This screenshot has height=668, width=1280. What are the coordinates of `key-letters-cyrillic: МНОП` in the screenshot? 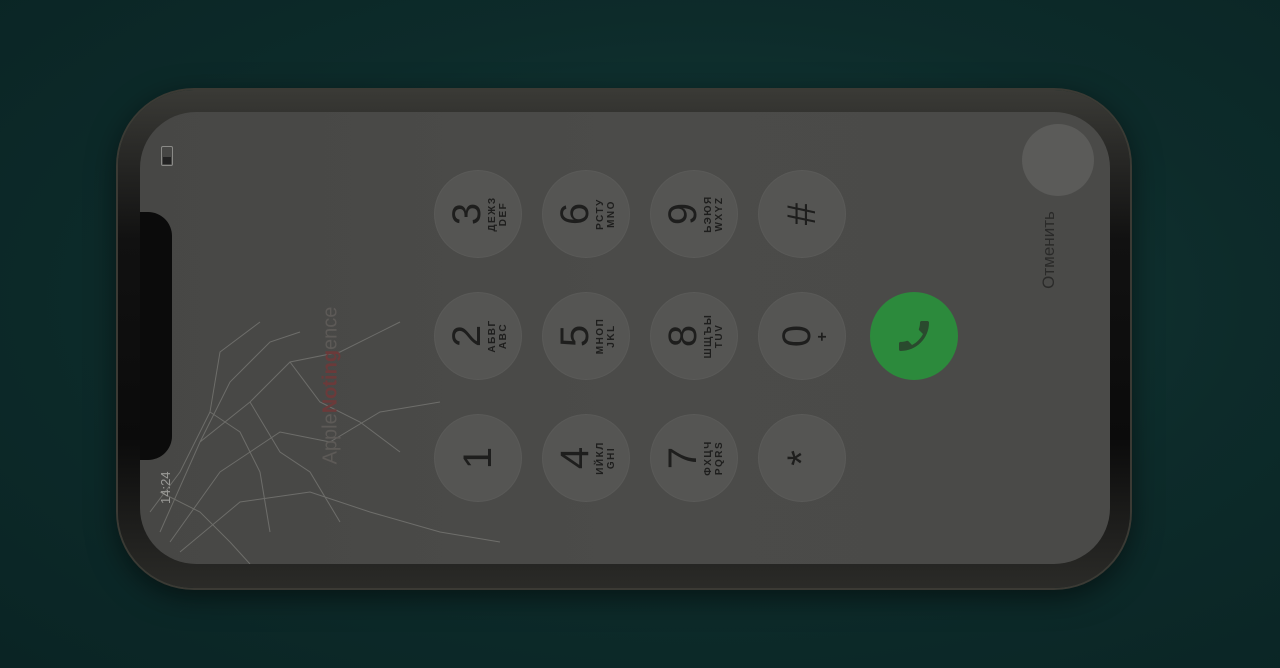 It's located at (600, 336).